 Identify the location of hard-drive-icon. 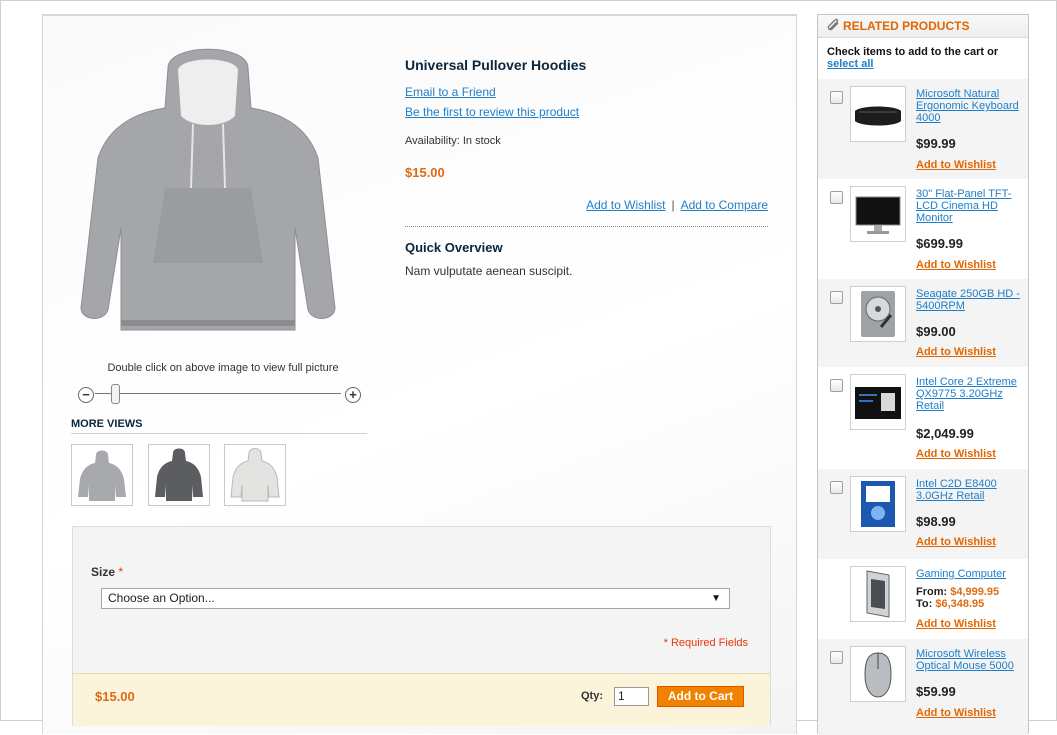
(878, 314).